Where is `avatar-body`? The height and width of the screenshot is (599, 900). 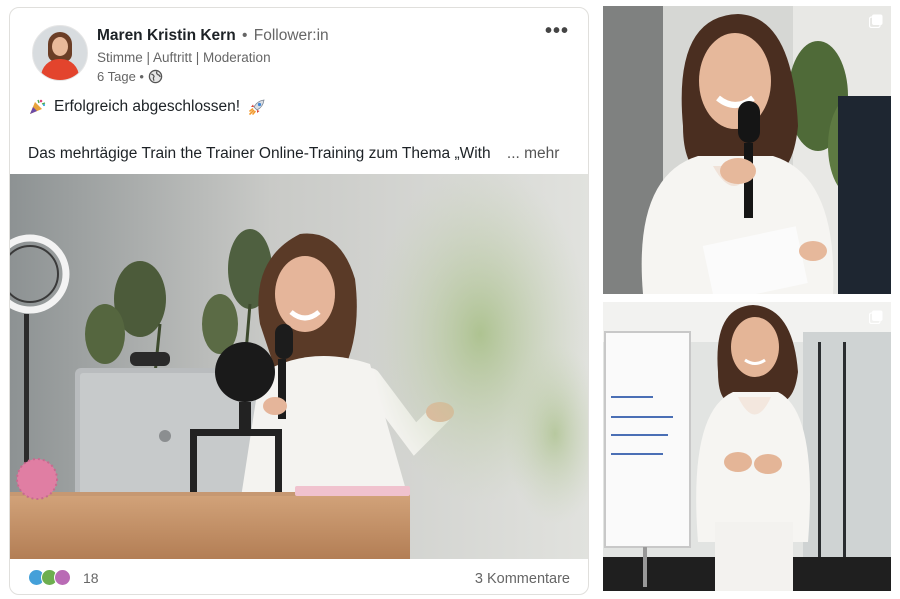 avatar-body is located at coordinates (60, 69).